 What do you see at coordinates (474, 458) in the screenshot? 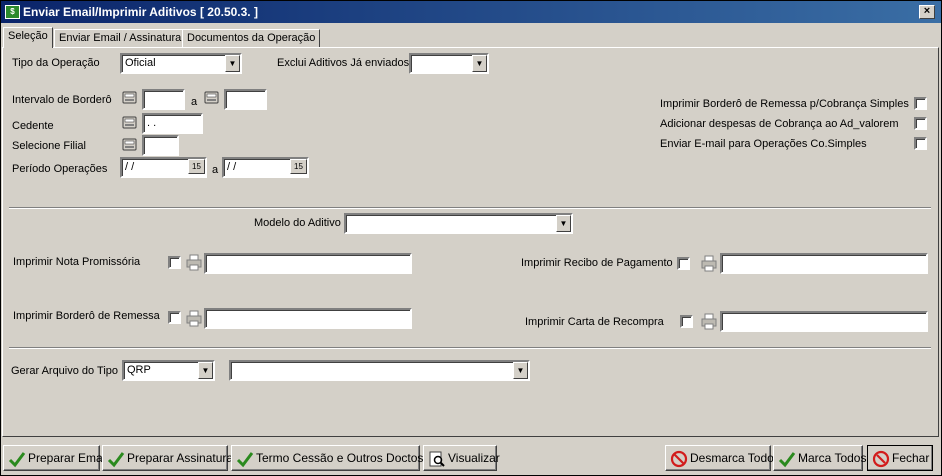
I see `visualizar-label: Visualizar` at bounding box center [474, 458].